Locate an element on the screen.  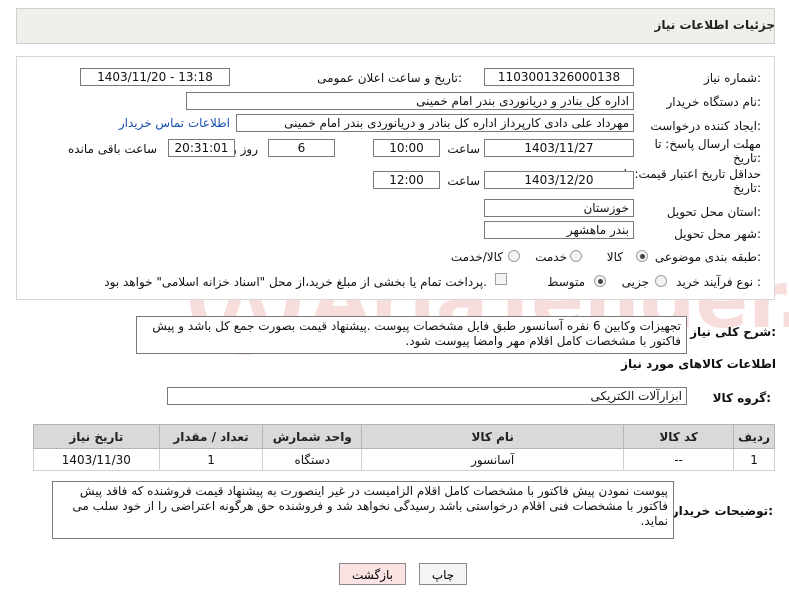
category-service-label: خدمت is located at coordinates (551, 257).